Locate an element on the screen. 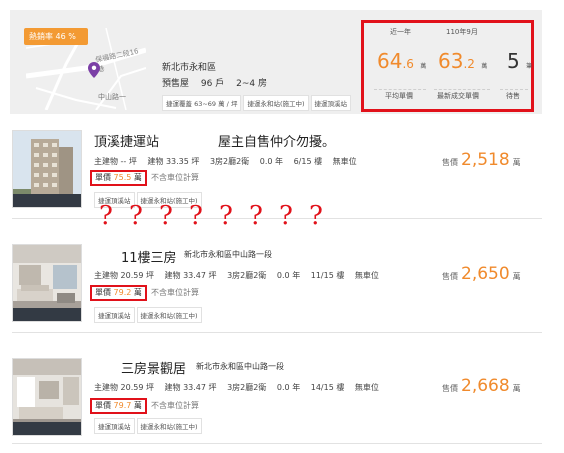 This screenshot has width=564, height=453. community-type: 預售屋 is located at coordinates (176, 84).